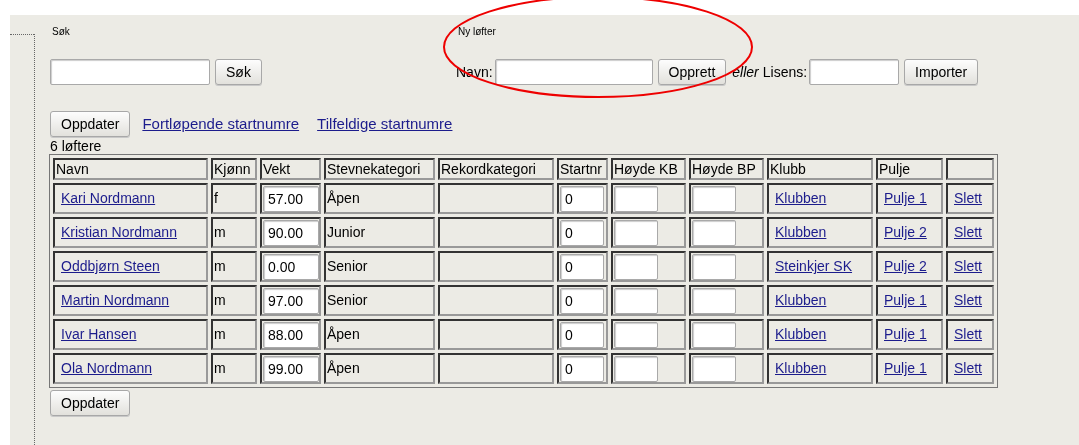  Describe the element at coordinates (61, 32) in the screenshot. I see `search-heading: Søk` at that location.